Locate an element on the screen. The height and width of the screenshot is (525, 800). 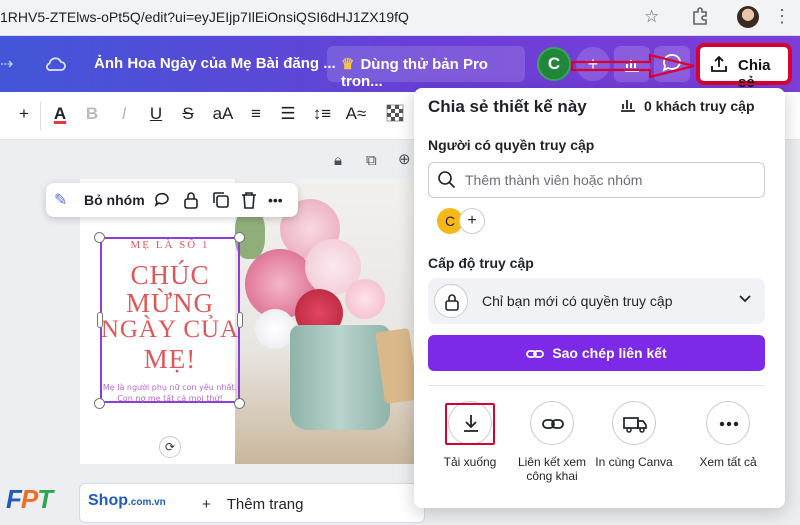
rotate-icon: ⟳ is located at coordinates (170, 447).